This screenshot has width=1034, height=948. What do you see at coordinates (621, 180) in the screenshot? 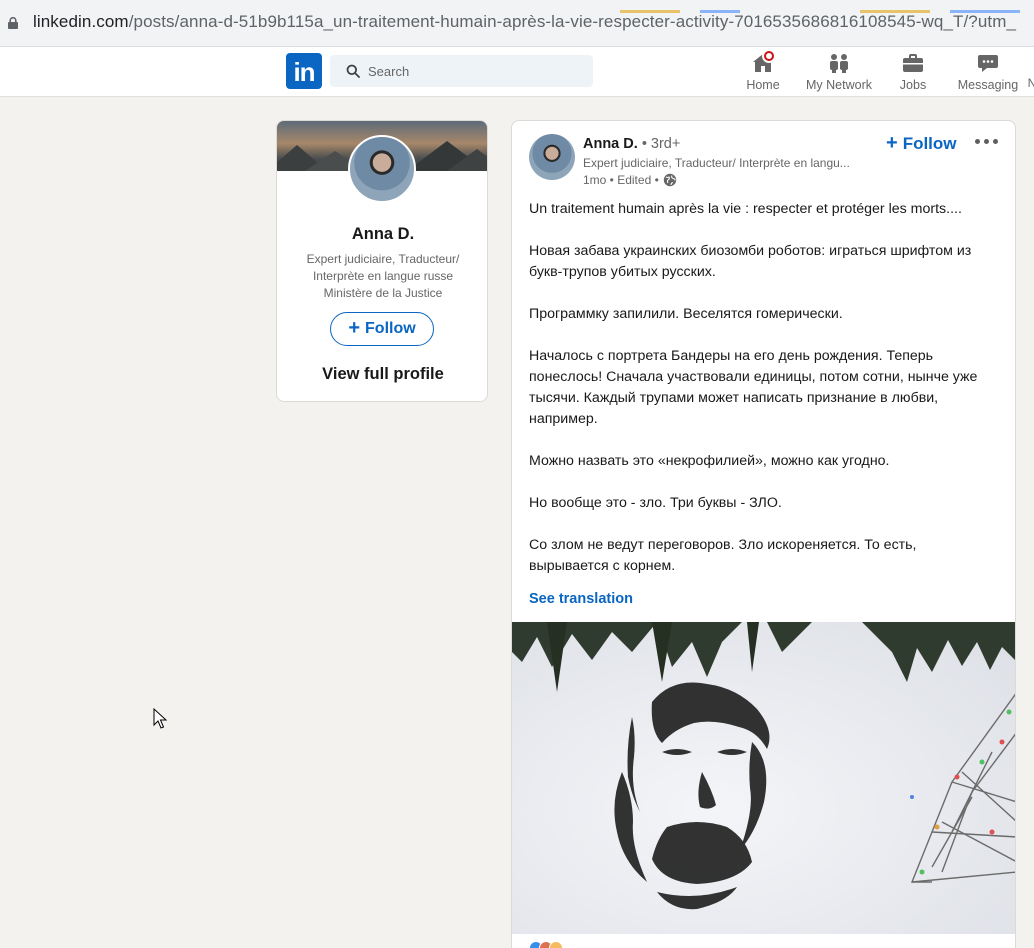
I see `post-meta-text: 1mo • Edited •` at bounding box center [621, 180].